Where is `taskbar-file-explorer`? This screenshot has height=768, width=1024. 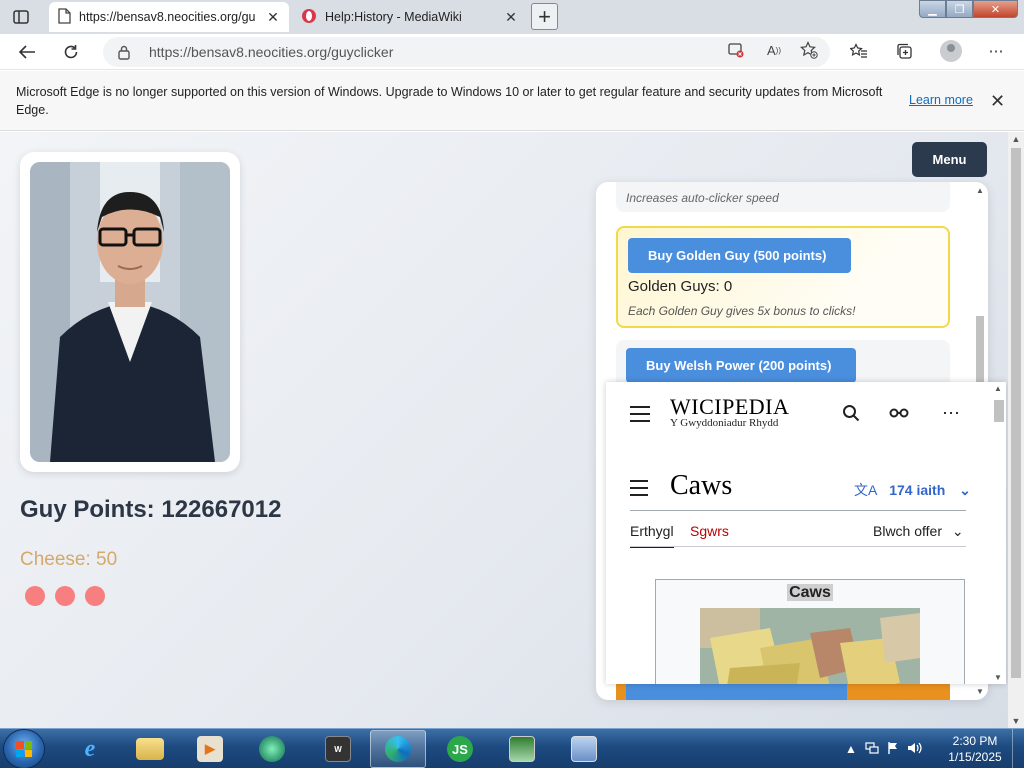
taskbar-file-explorer is located at coordinates (150, 749).